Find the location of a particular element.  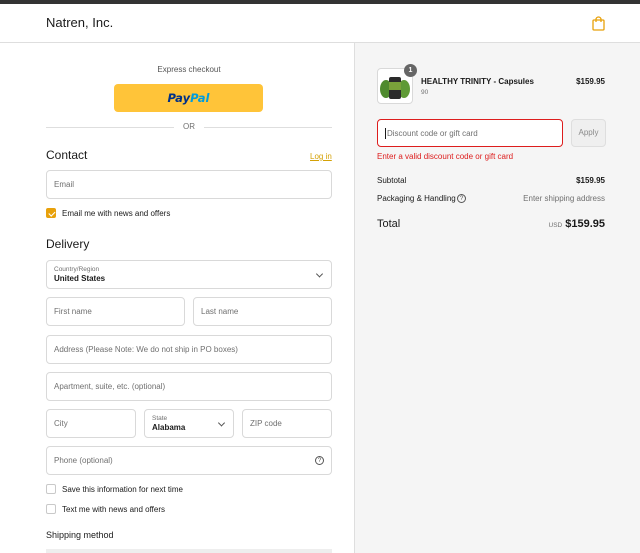

subtotal-value: $159.95 is located at coordinates (590, 180).